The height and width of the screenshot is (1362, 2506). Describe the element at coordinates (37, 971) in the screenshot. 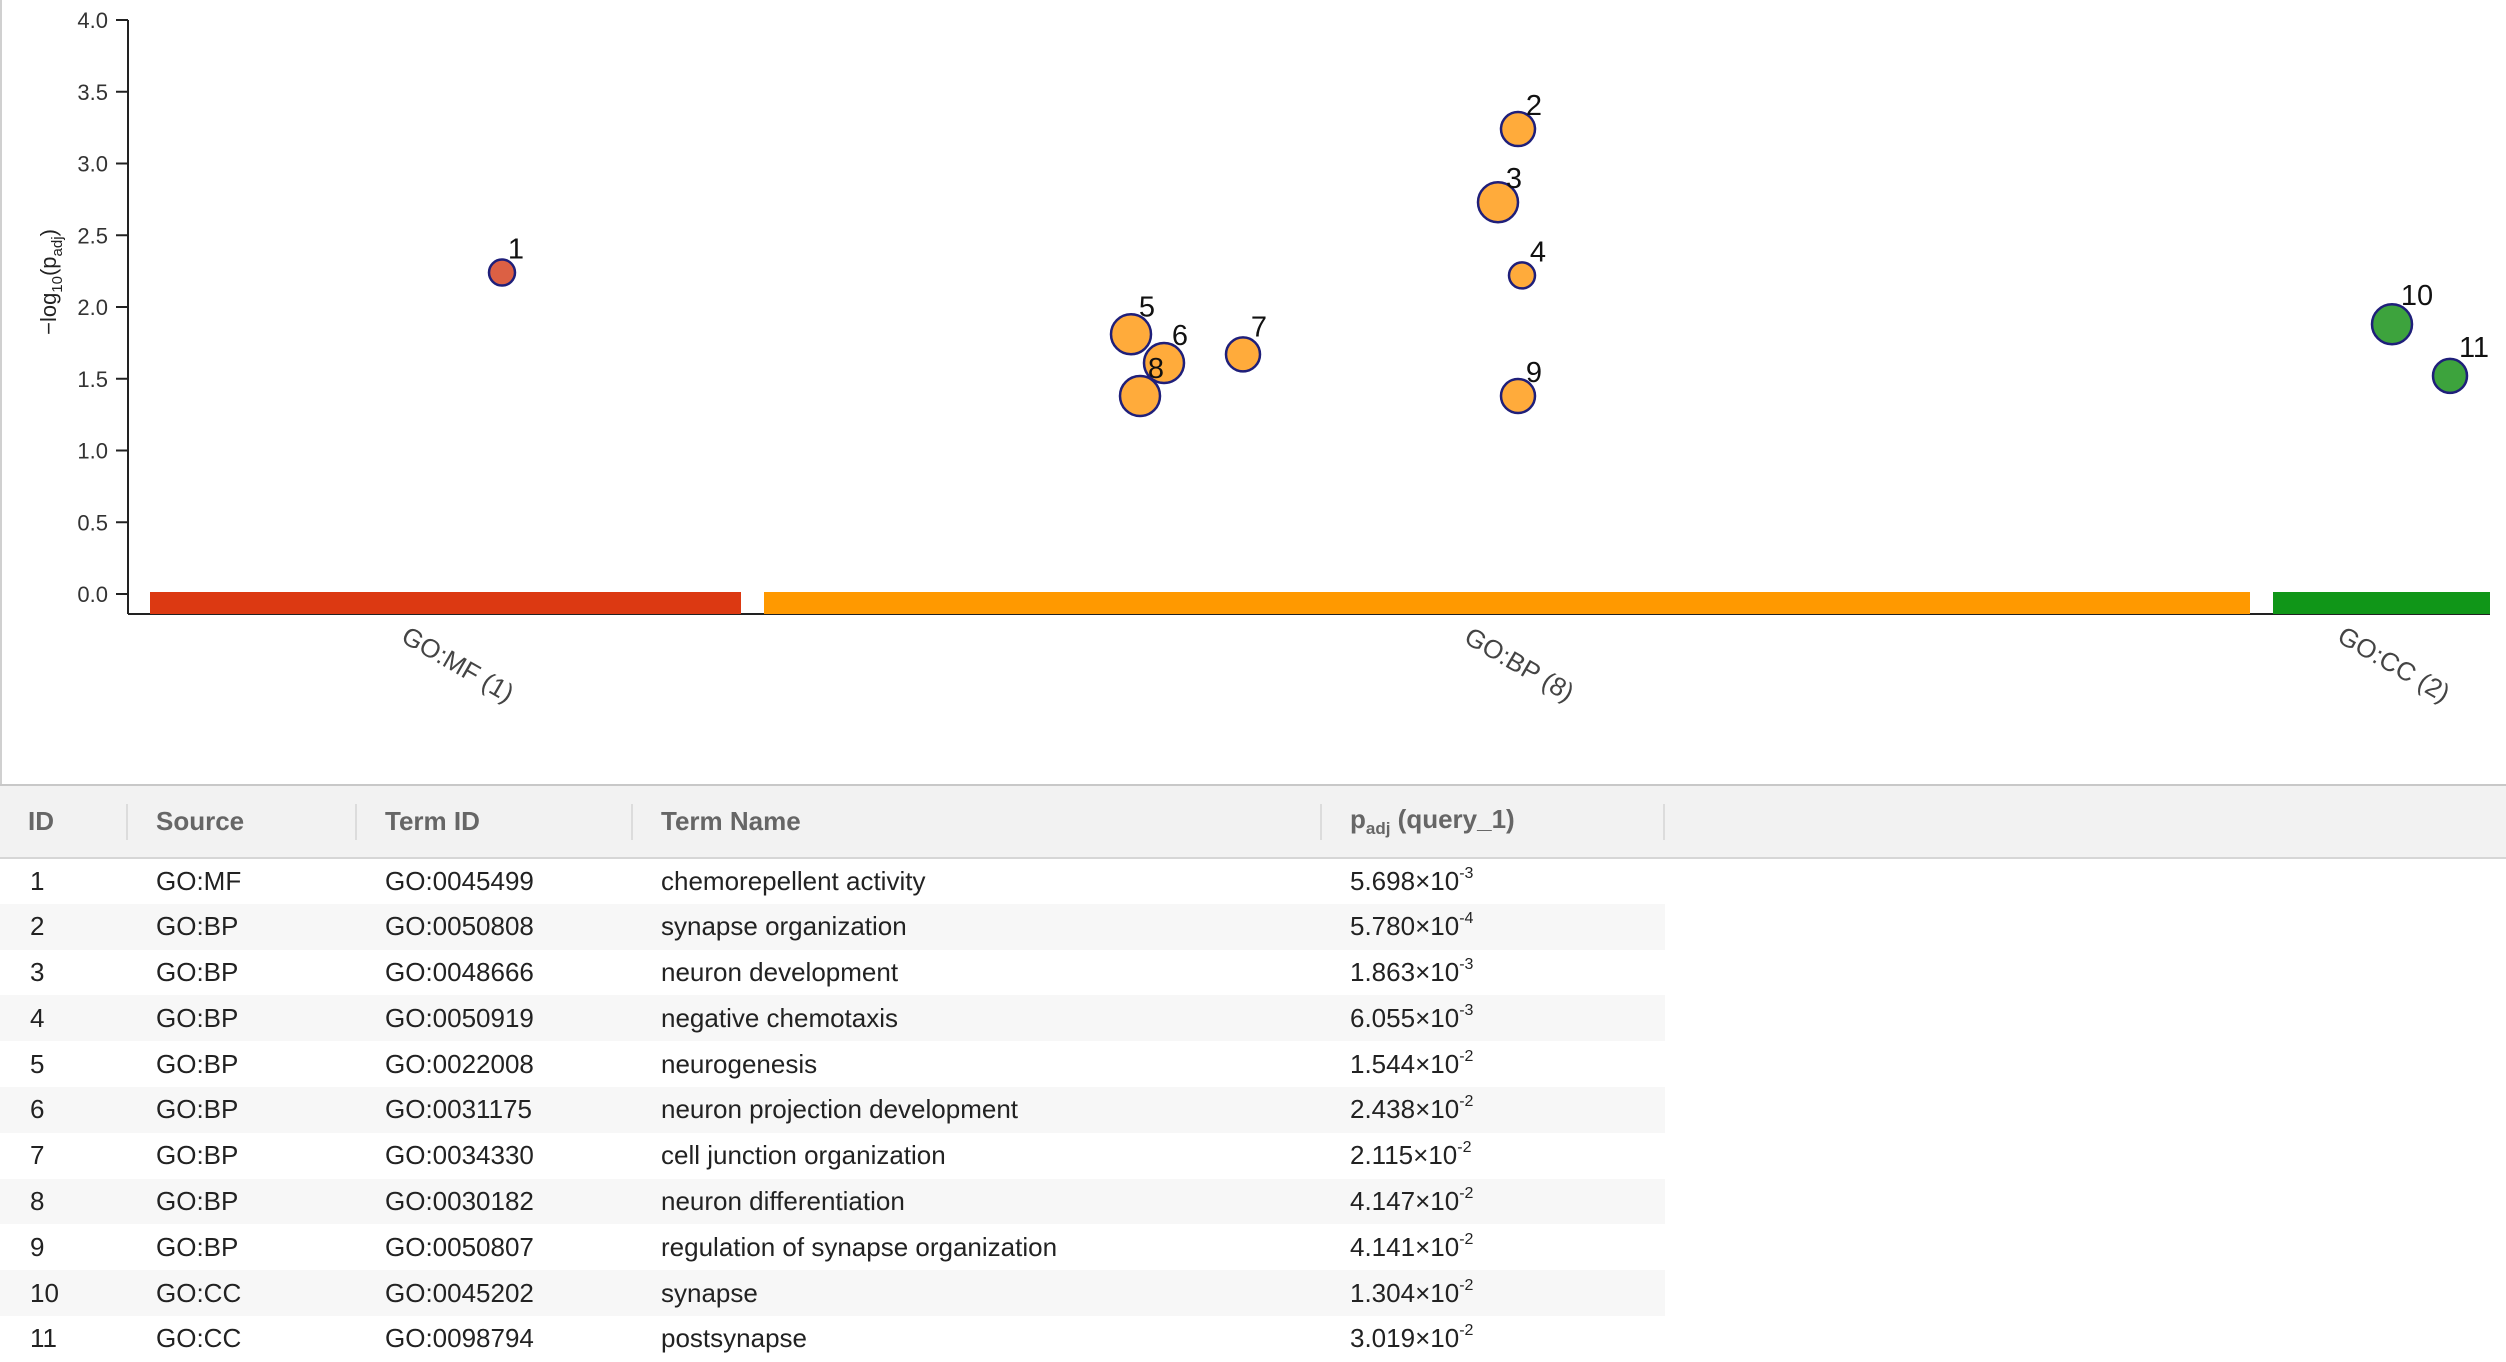

I see `row-id: 3` at that location.